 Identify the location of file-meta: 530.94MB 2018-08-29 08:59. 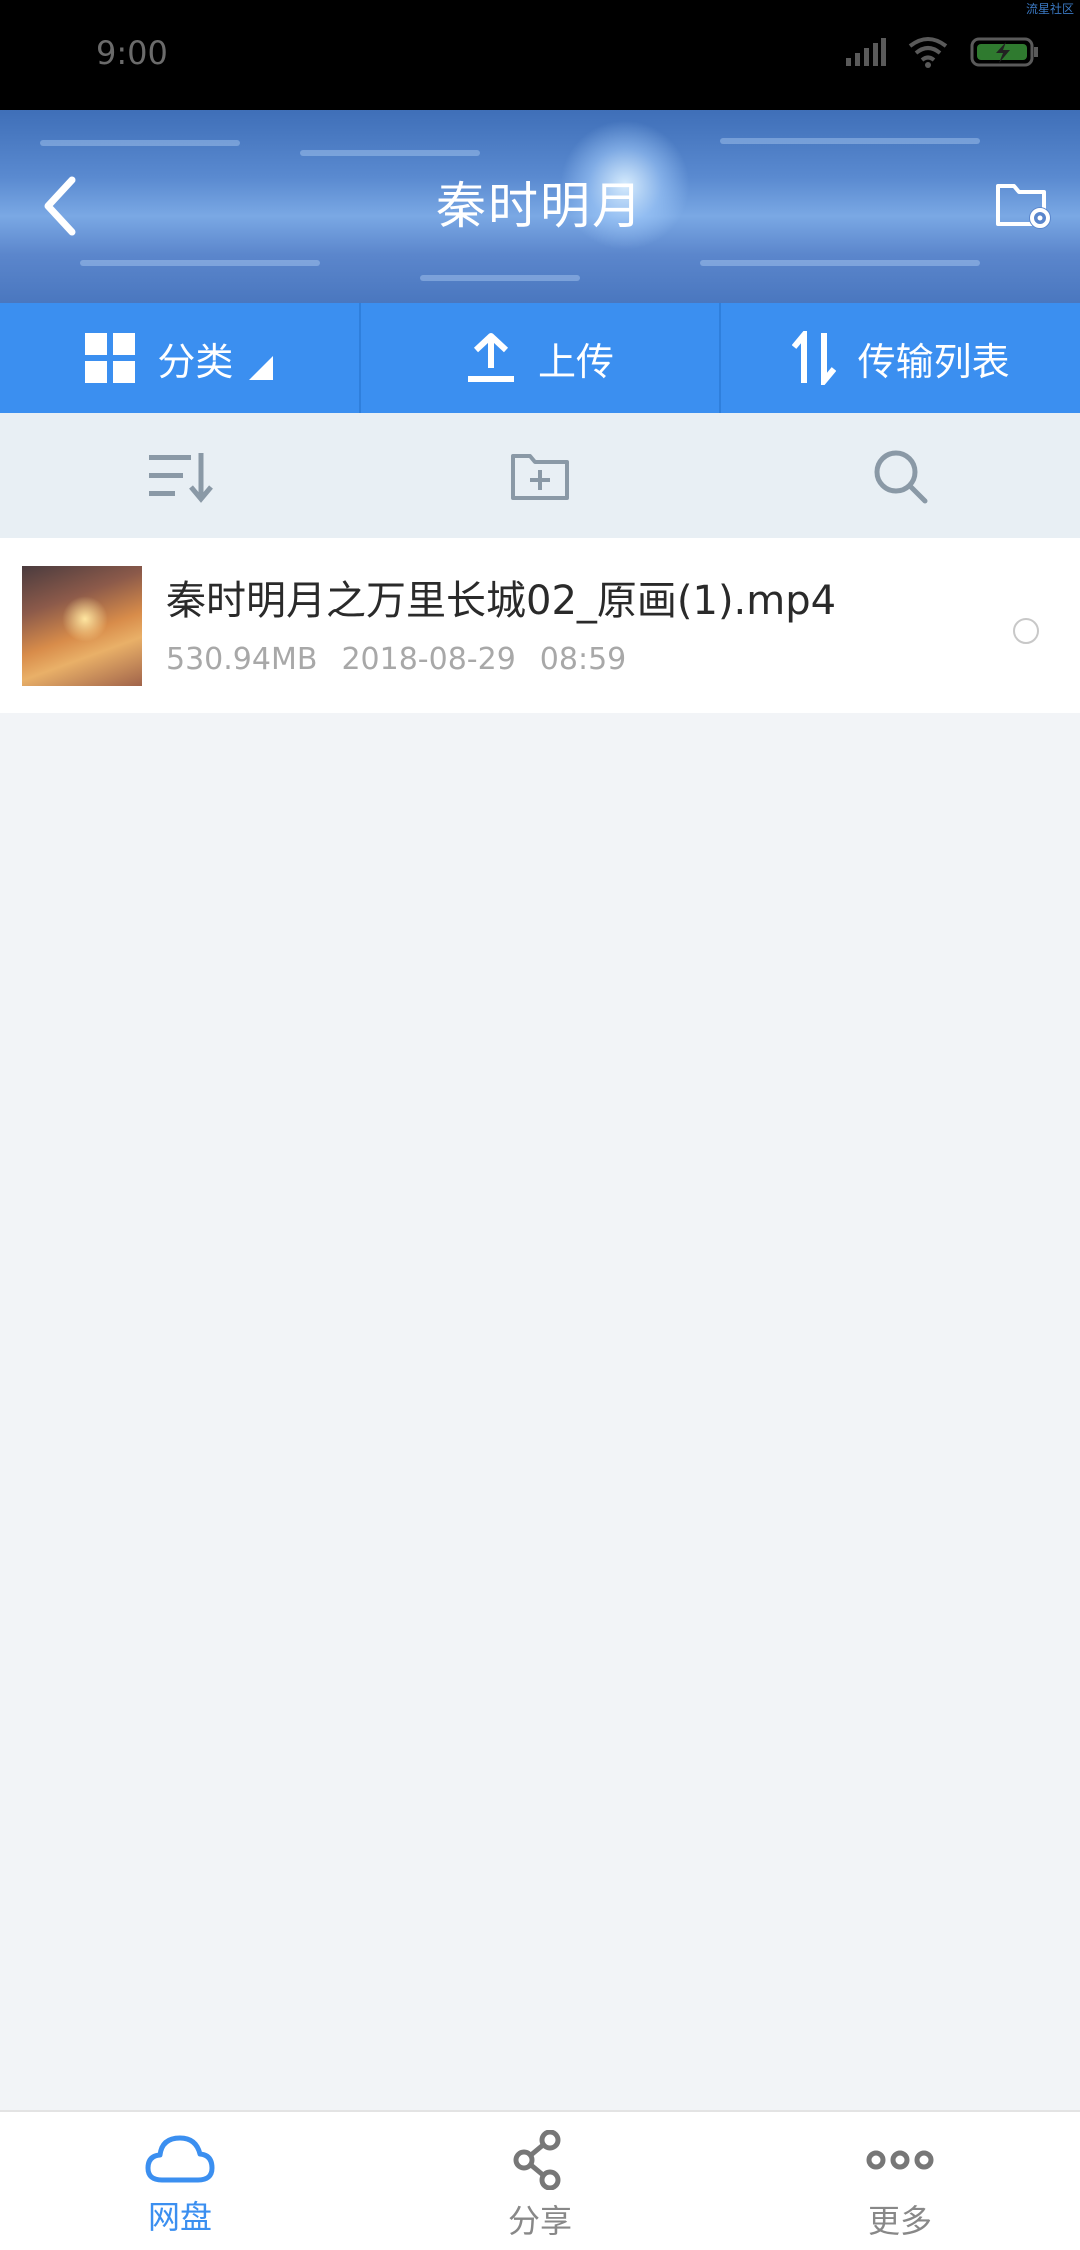
(396, 659).